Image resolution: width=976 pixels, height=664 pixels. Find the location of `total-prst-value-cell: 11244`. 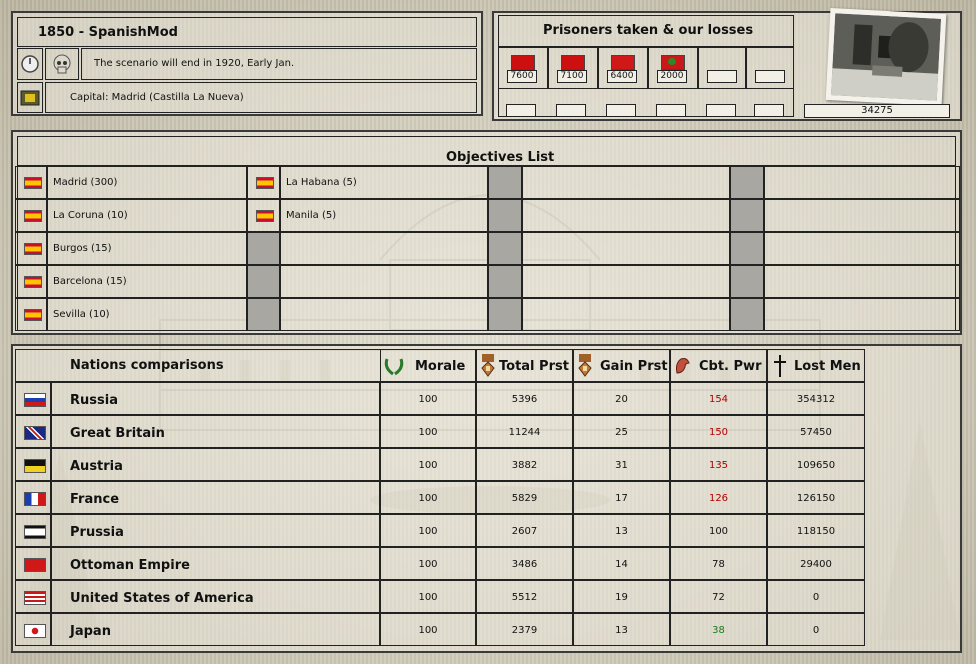

total-prst-value-cell: 11244 is located at coordinates (524, 431).